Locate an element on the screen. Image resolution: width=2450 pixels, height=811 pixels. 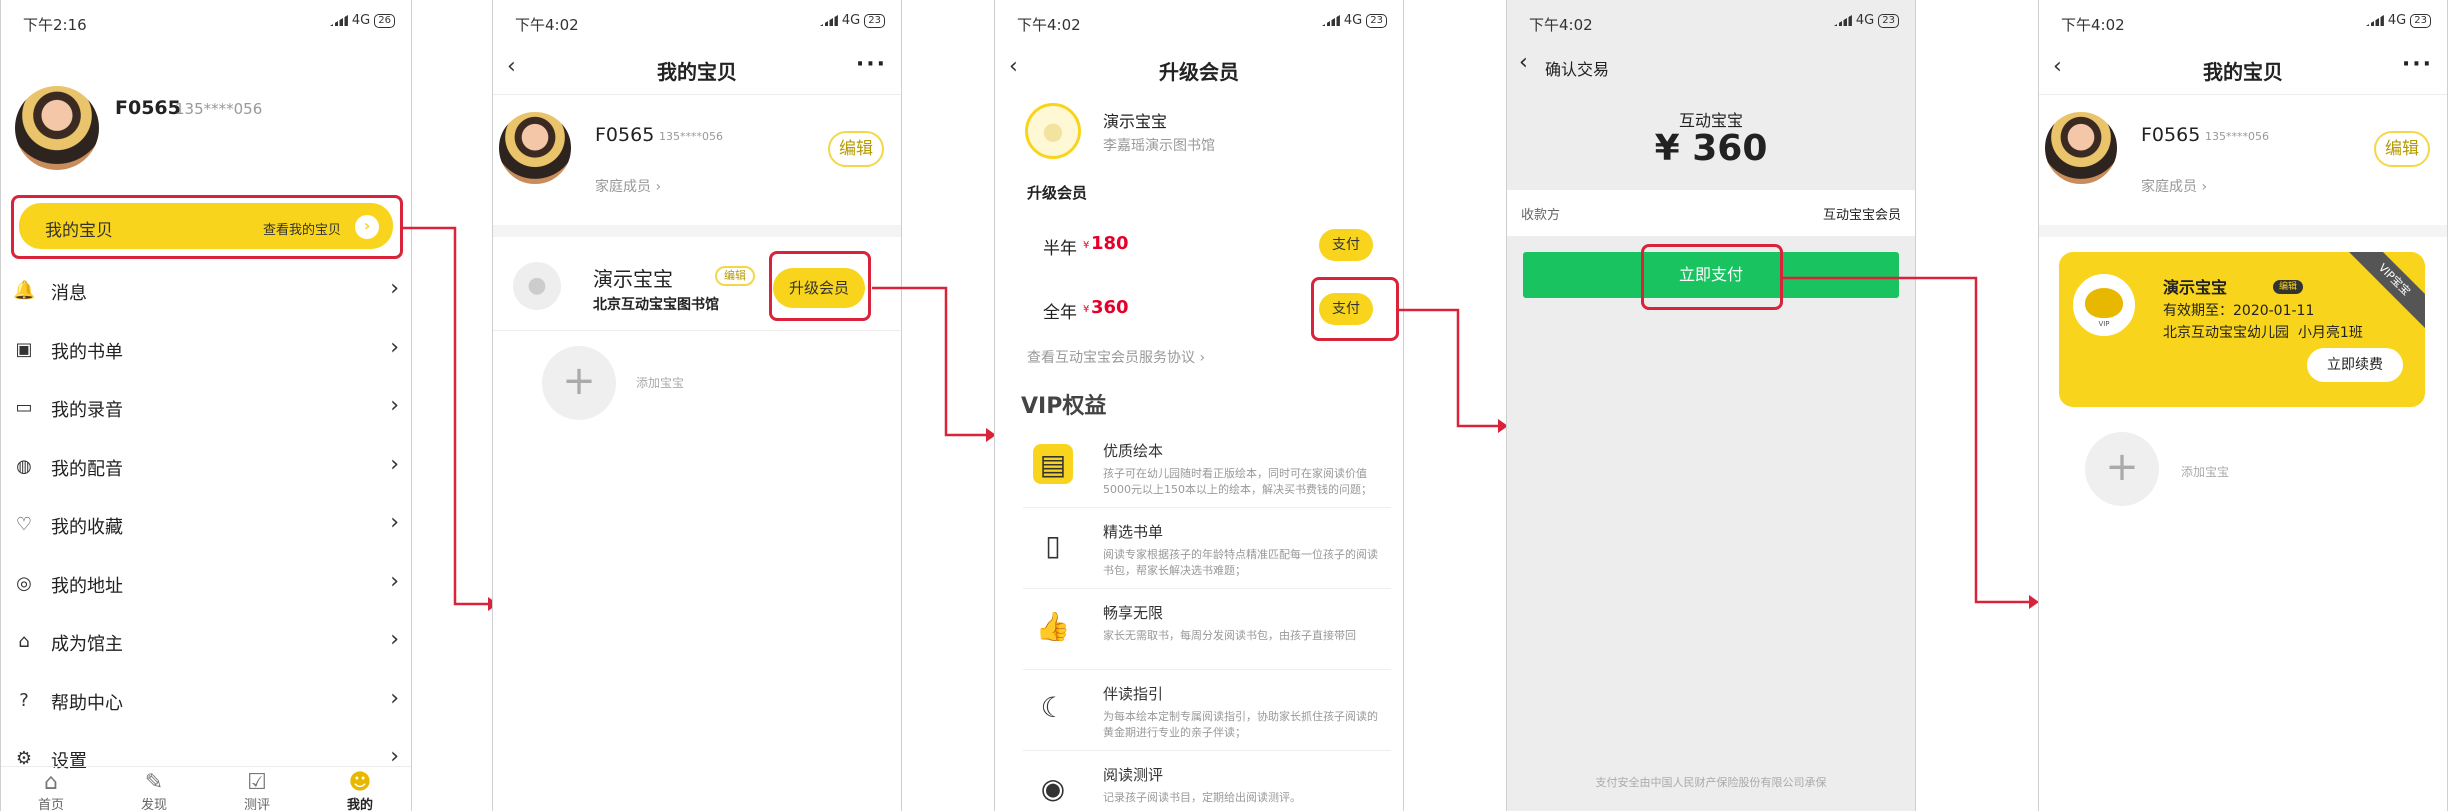
menu-item: ? 帮助中心 › is located at coordinates (206, 701).